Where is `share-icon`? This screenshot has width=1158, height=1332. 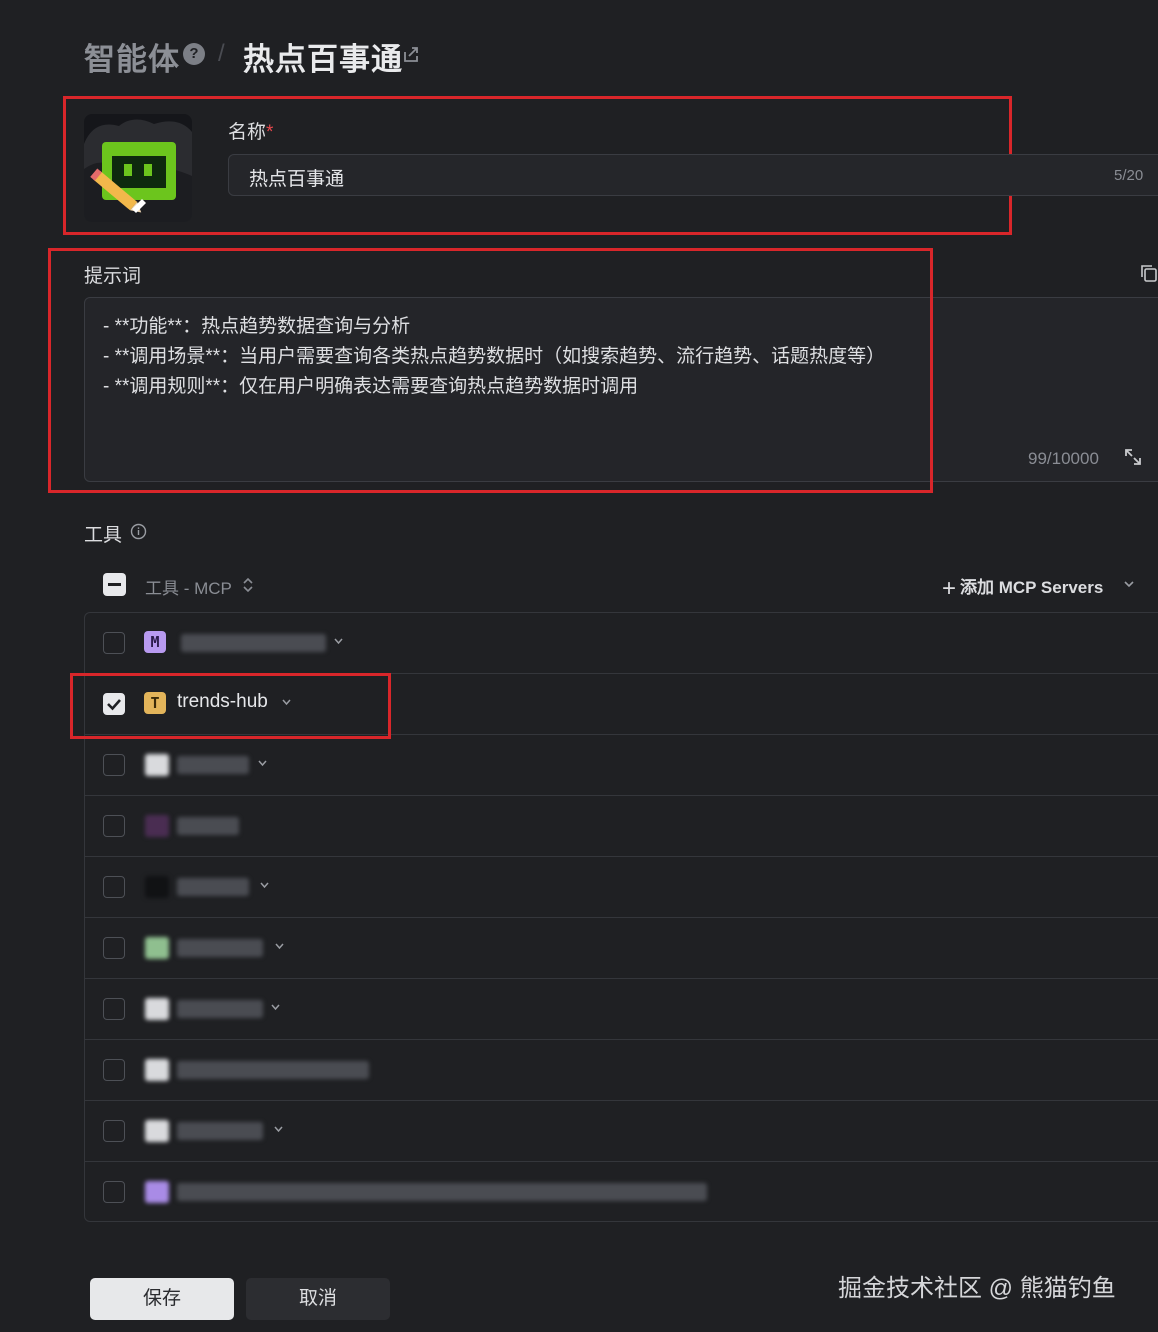
share-icon is located at coordinates (411, 54).